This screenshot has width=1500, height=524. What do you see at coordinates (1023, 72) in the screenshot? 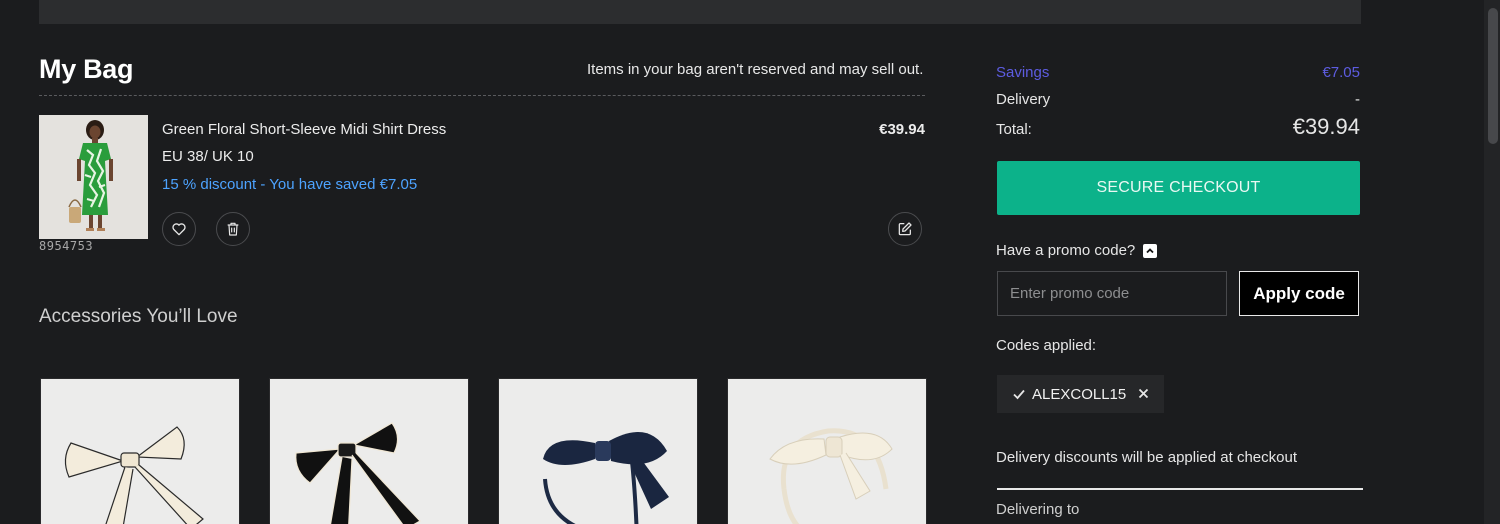
I see `savings-label: Savings` at bounding box center [1023, 72].